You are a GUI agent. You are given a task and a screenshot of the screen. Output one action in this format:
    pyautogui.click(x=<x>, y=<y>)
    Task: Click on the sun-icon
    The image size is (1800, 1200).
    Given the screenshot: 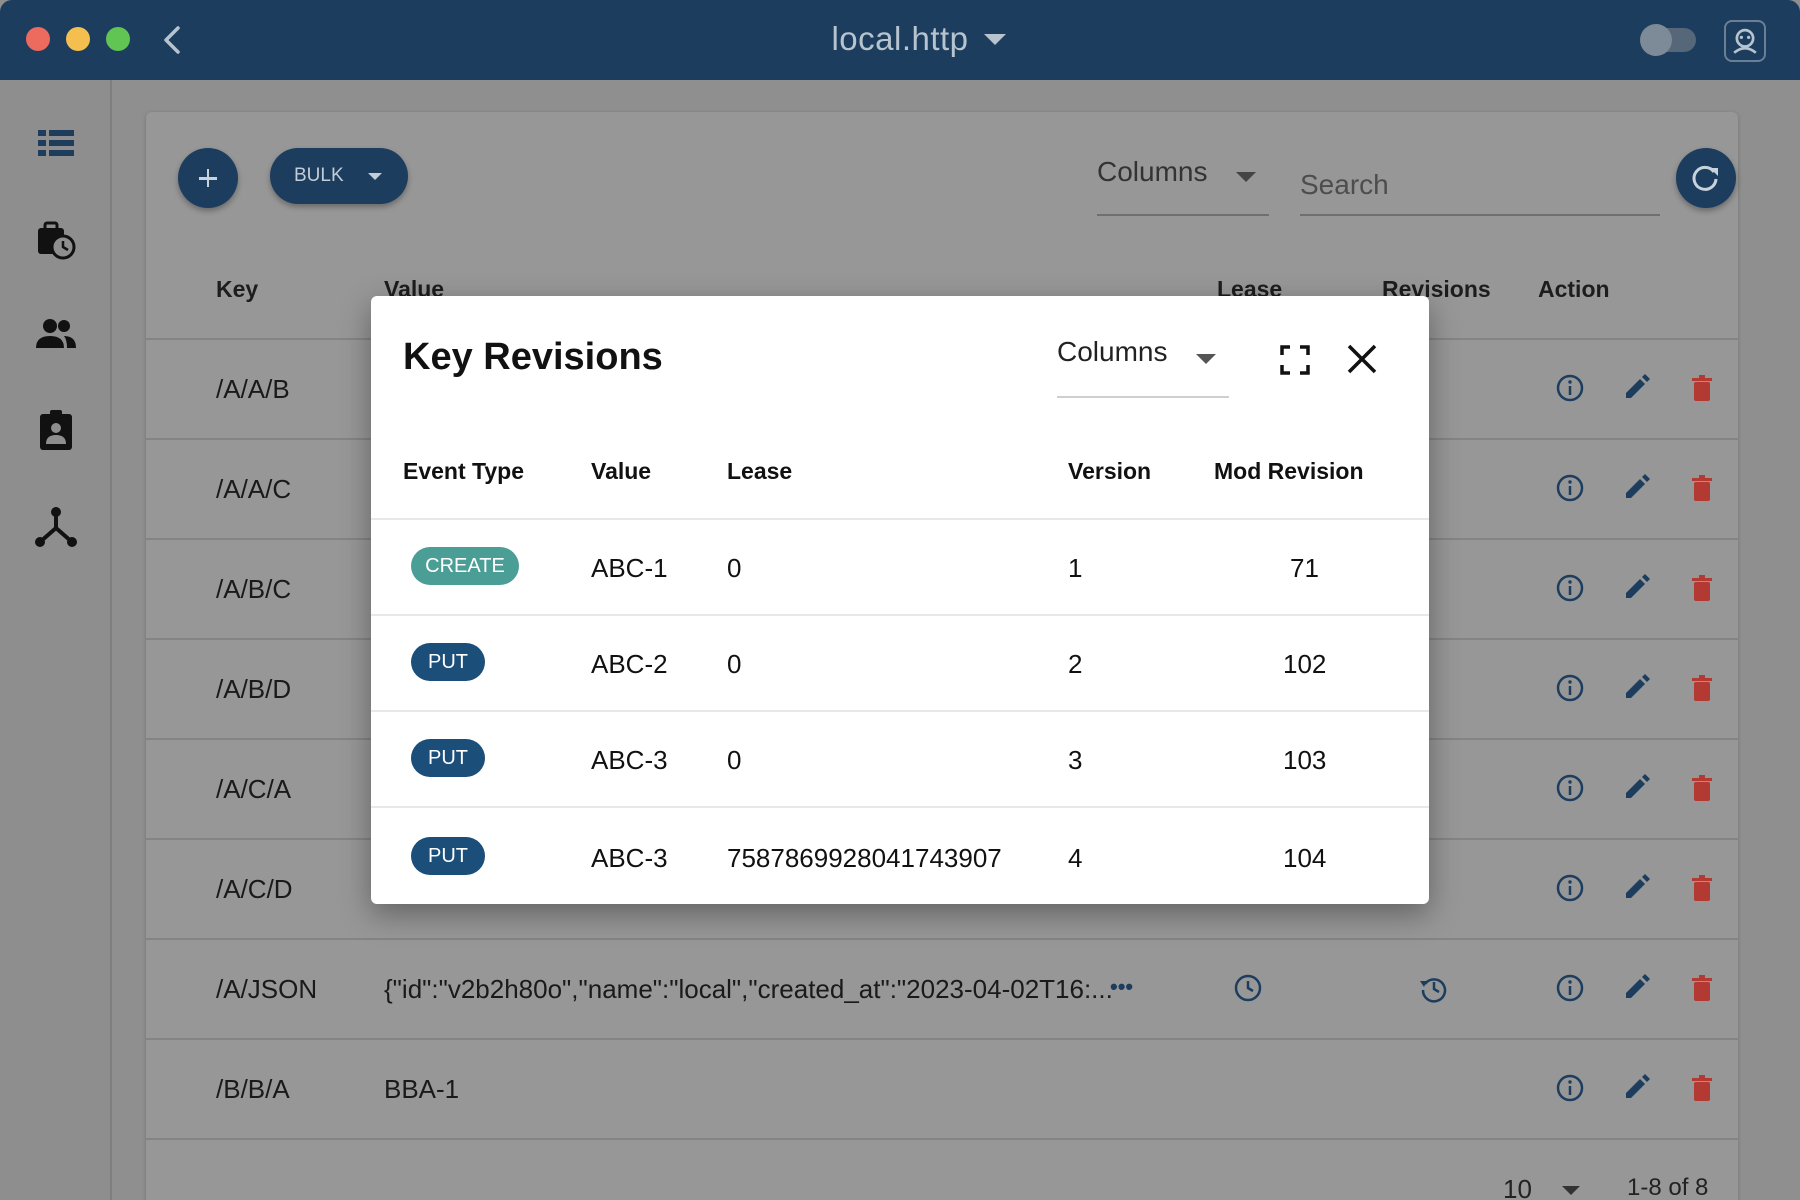 What is the action you would take?
    pyautogui.click(x=1656, y=40)
    